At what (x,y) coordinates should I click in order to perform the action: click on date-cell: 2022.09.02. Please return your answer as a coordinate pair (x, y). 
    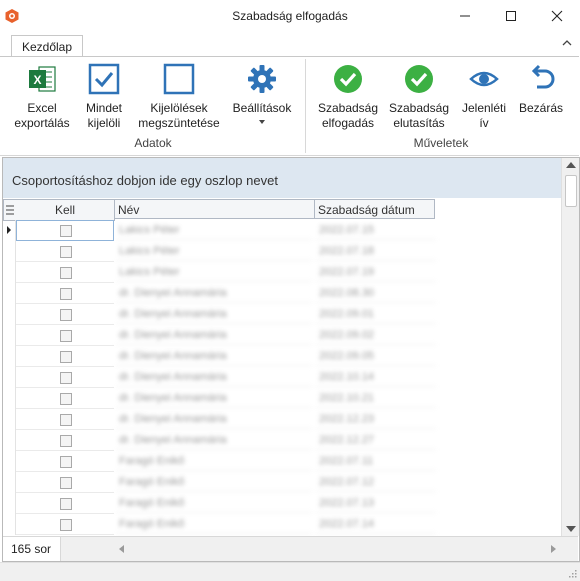
    Looking at the image, I should click on (376, 335).